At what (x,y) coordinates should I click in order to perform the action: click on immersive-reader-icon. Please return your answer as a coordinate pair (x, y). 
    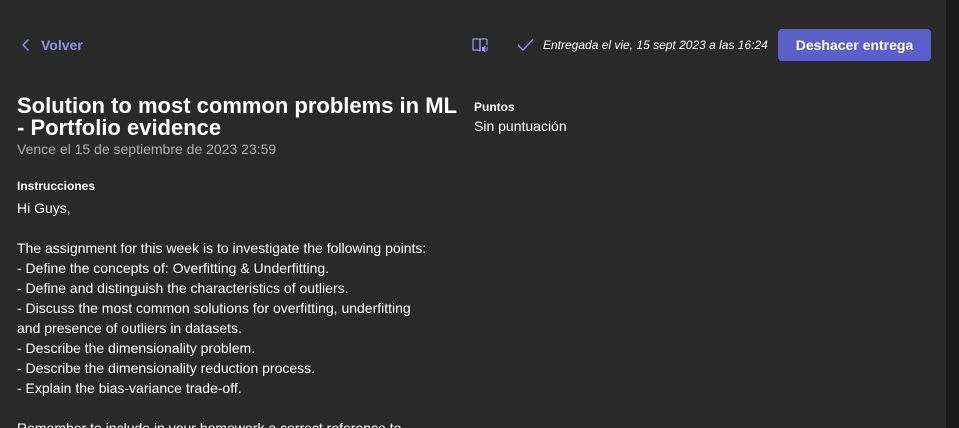
    Looking at the image, I should click on (480, 45).